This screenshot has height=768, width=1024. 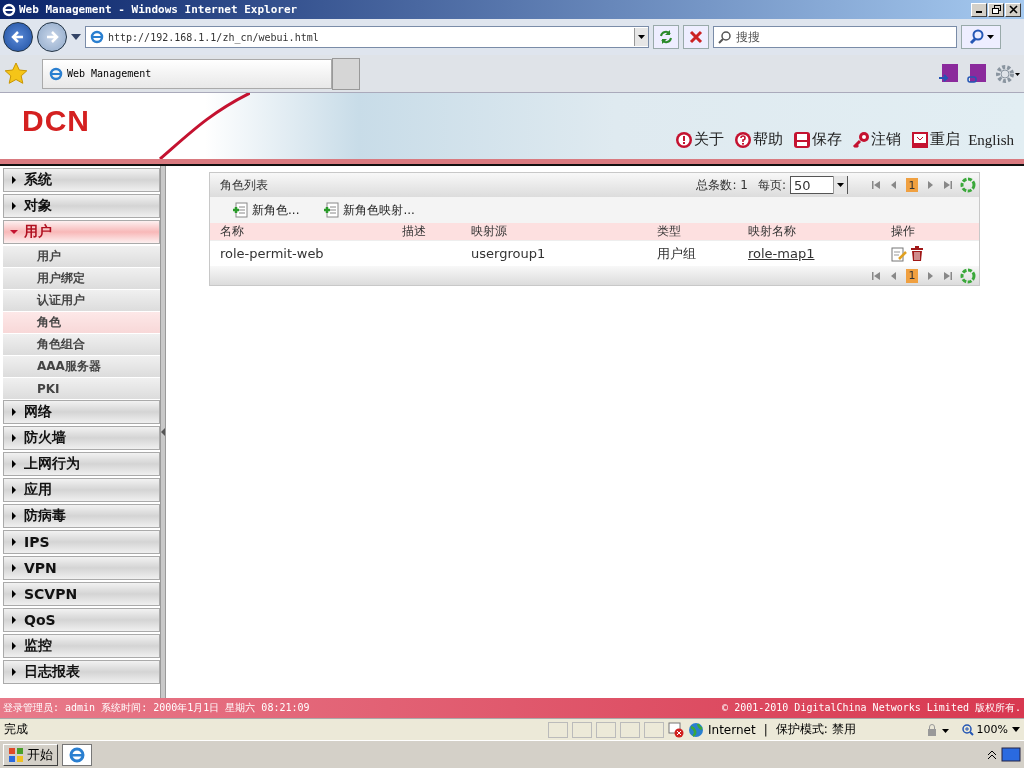 I want to click on favorites-star-icon, so click(x=16, y=73).